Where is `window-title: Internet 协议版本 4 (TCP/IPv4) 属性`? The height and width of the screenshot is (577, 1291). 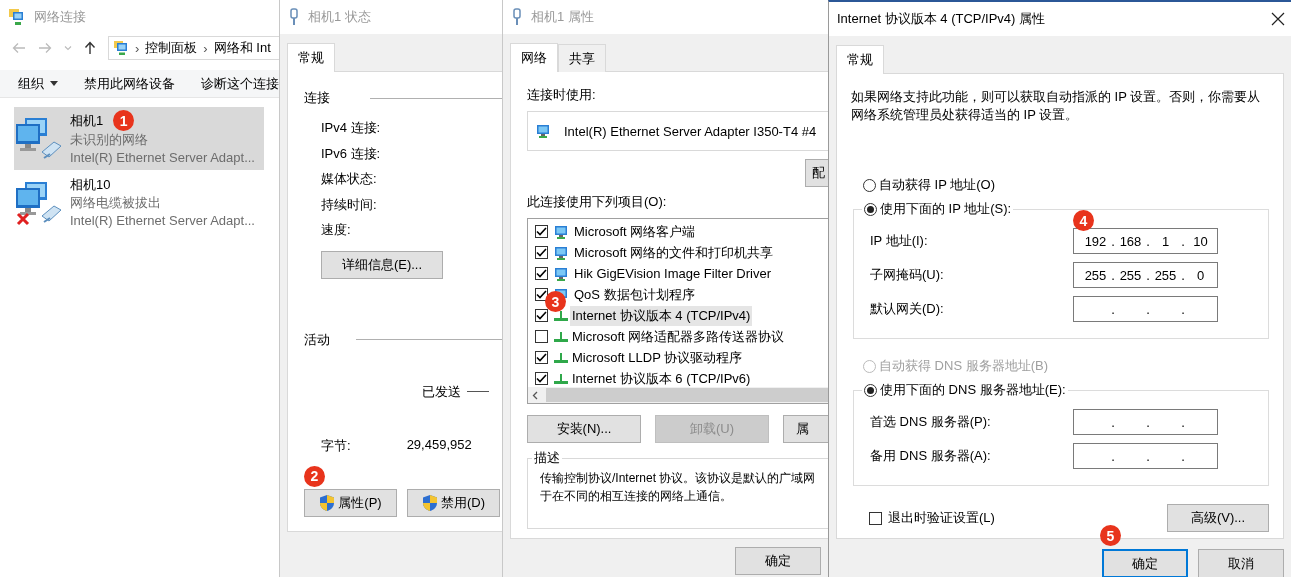 window-title: Internet 协议版本 4 (TCP/IPv4) 属性 is located at coordinates (942, 19).